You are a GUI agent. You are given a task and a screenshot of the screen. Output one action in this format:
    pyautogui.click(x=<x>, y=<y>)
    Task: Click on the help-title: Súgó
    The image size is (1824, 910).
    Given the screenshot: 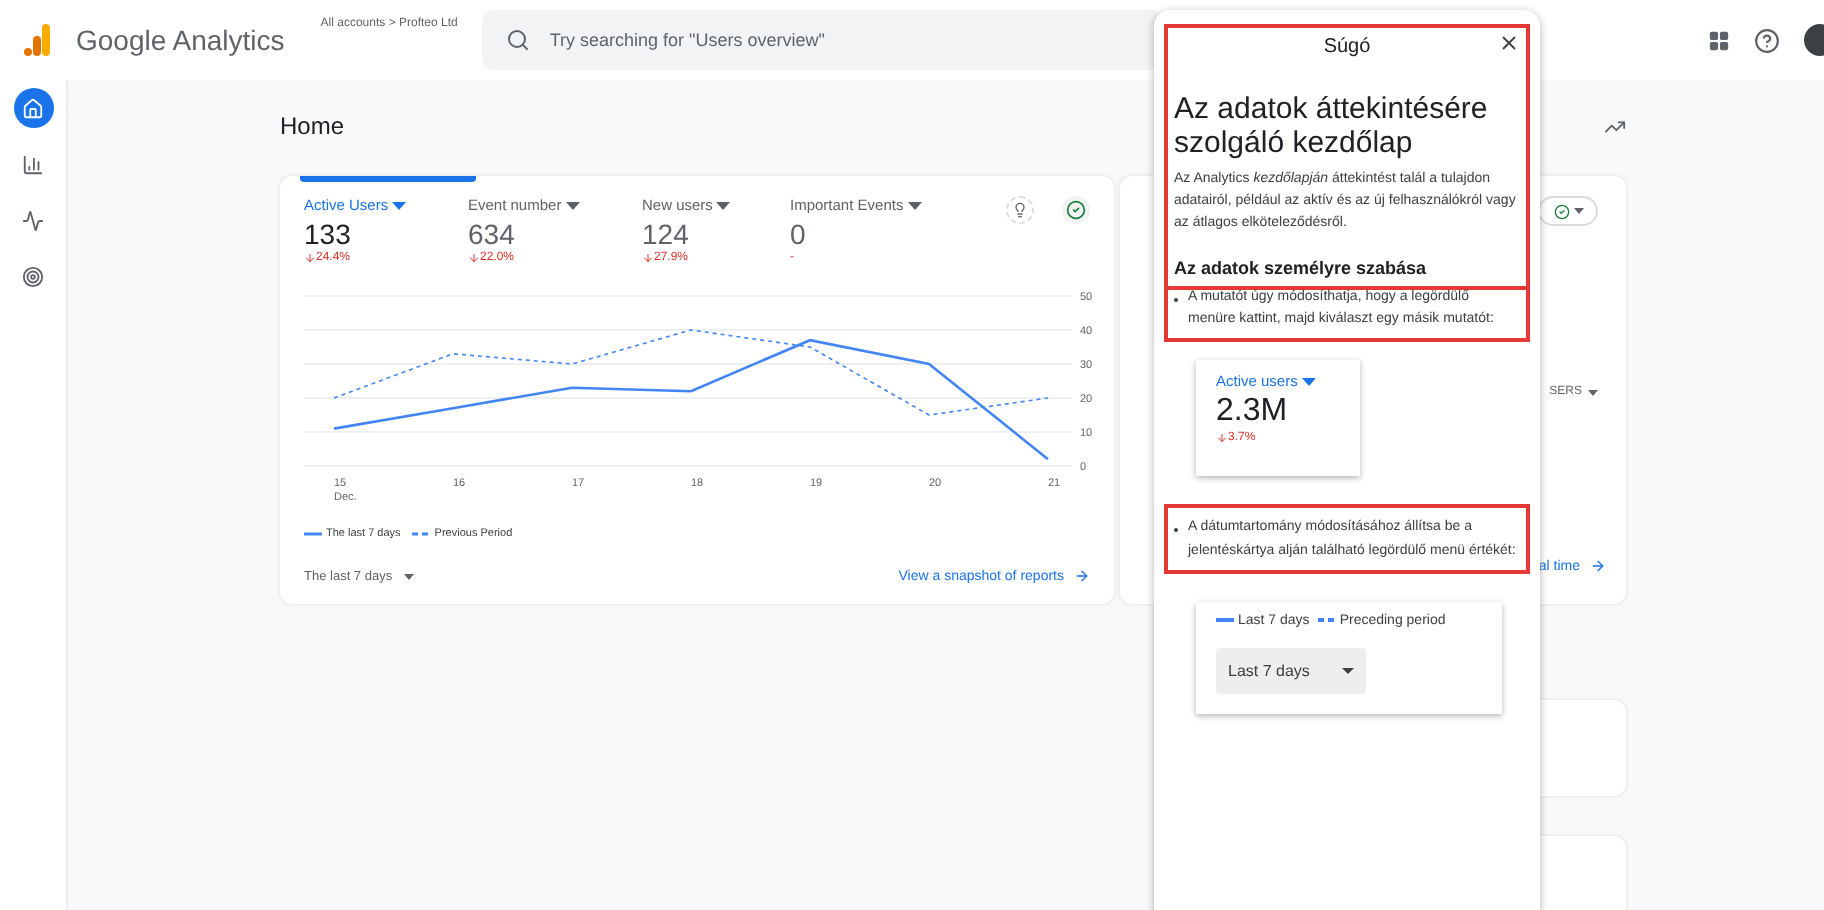 What is the action you would take?
    pyautogui.click(x=1347, y=46)
    